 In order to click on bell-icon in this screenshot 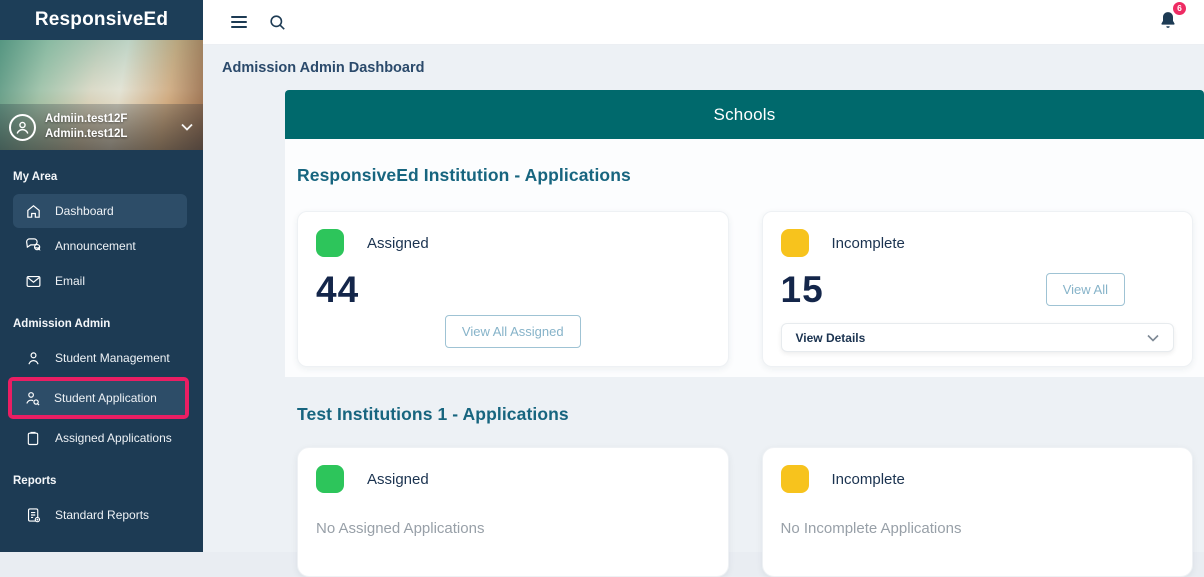, I will do `click(1168, 23)`.